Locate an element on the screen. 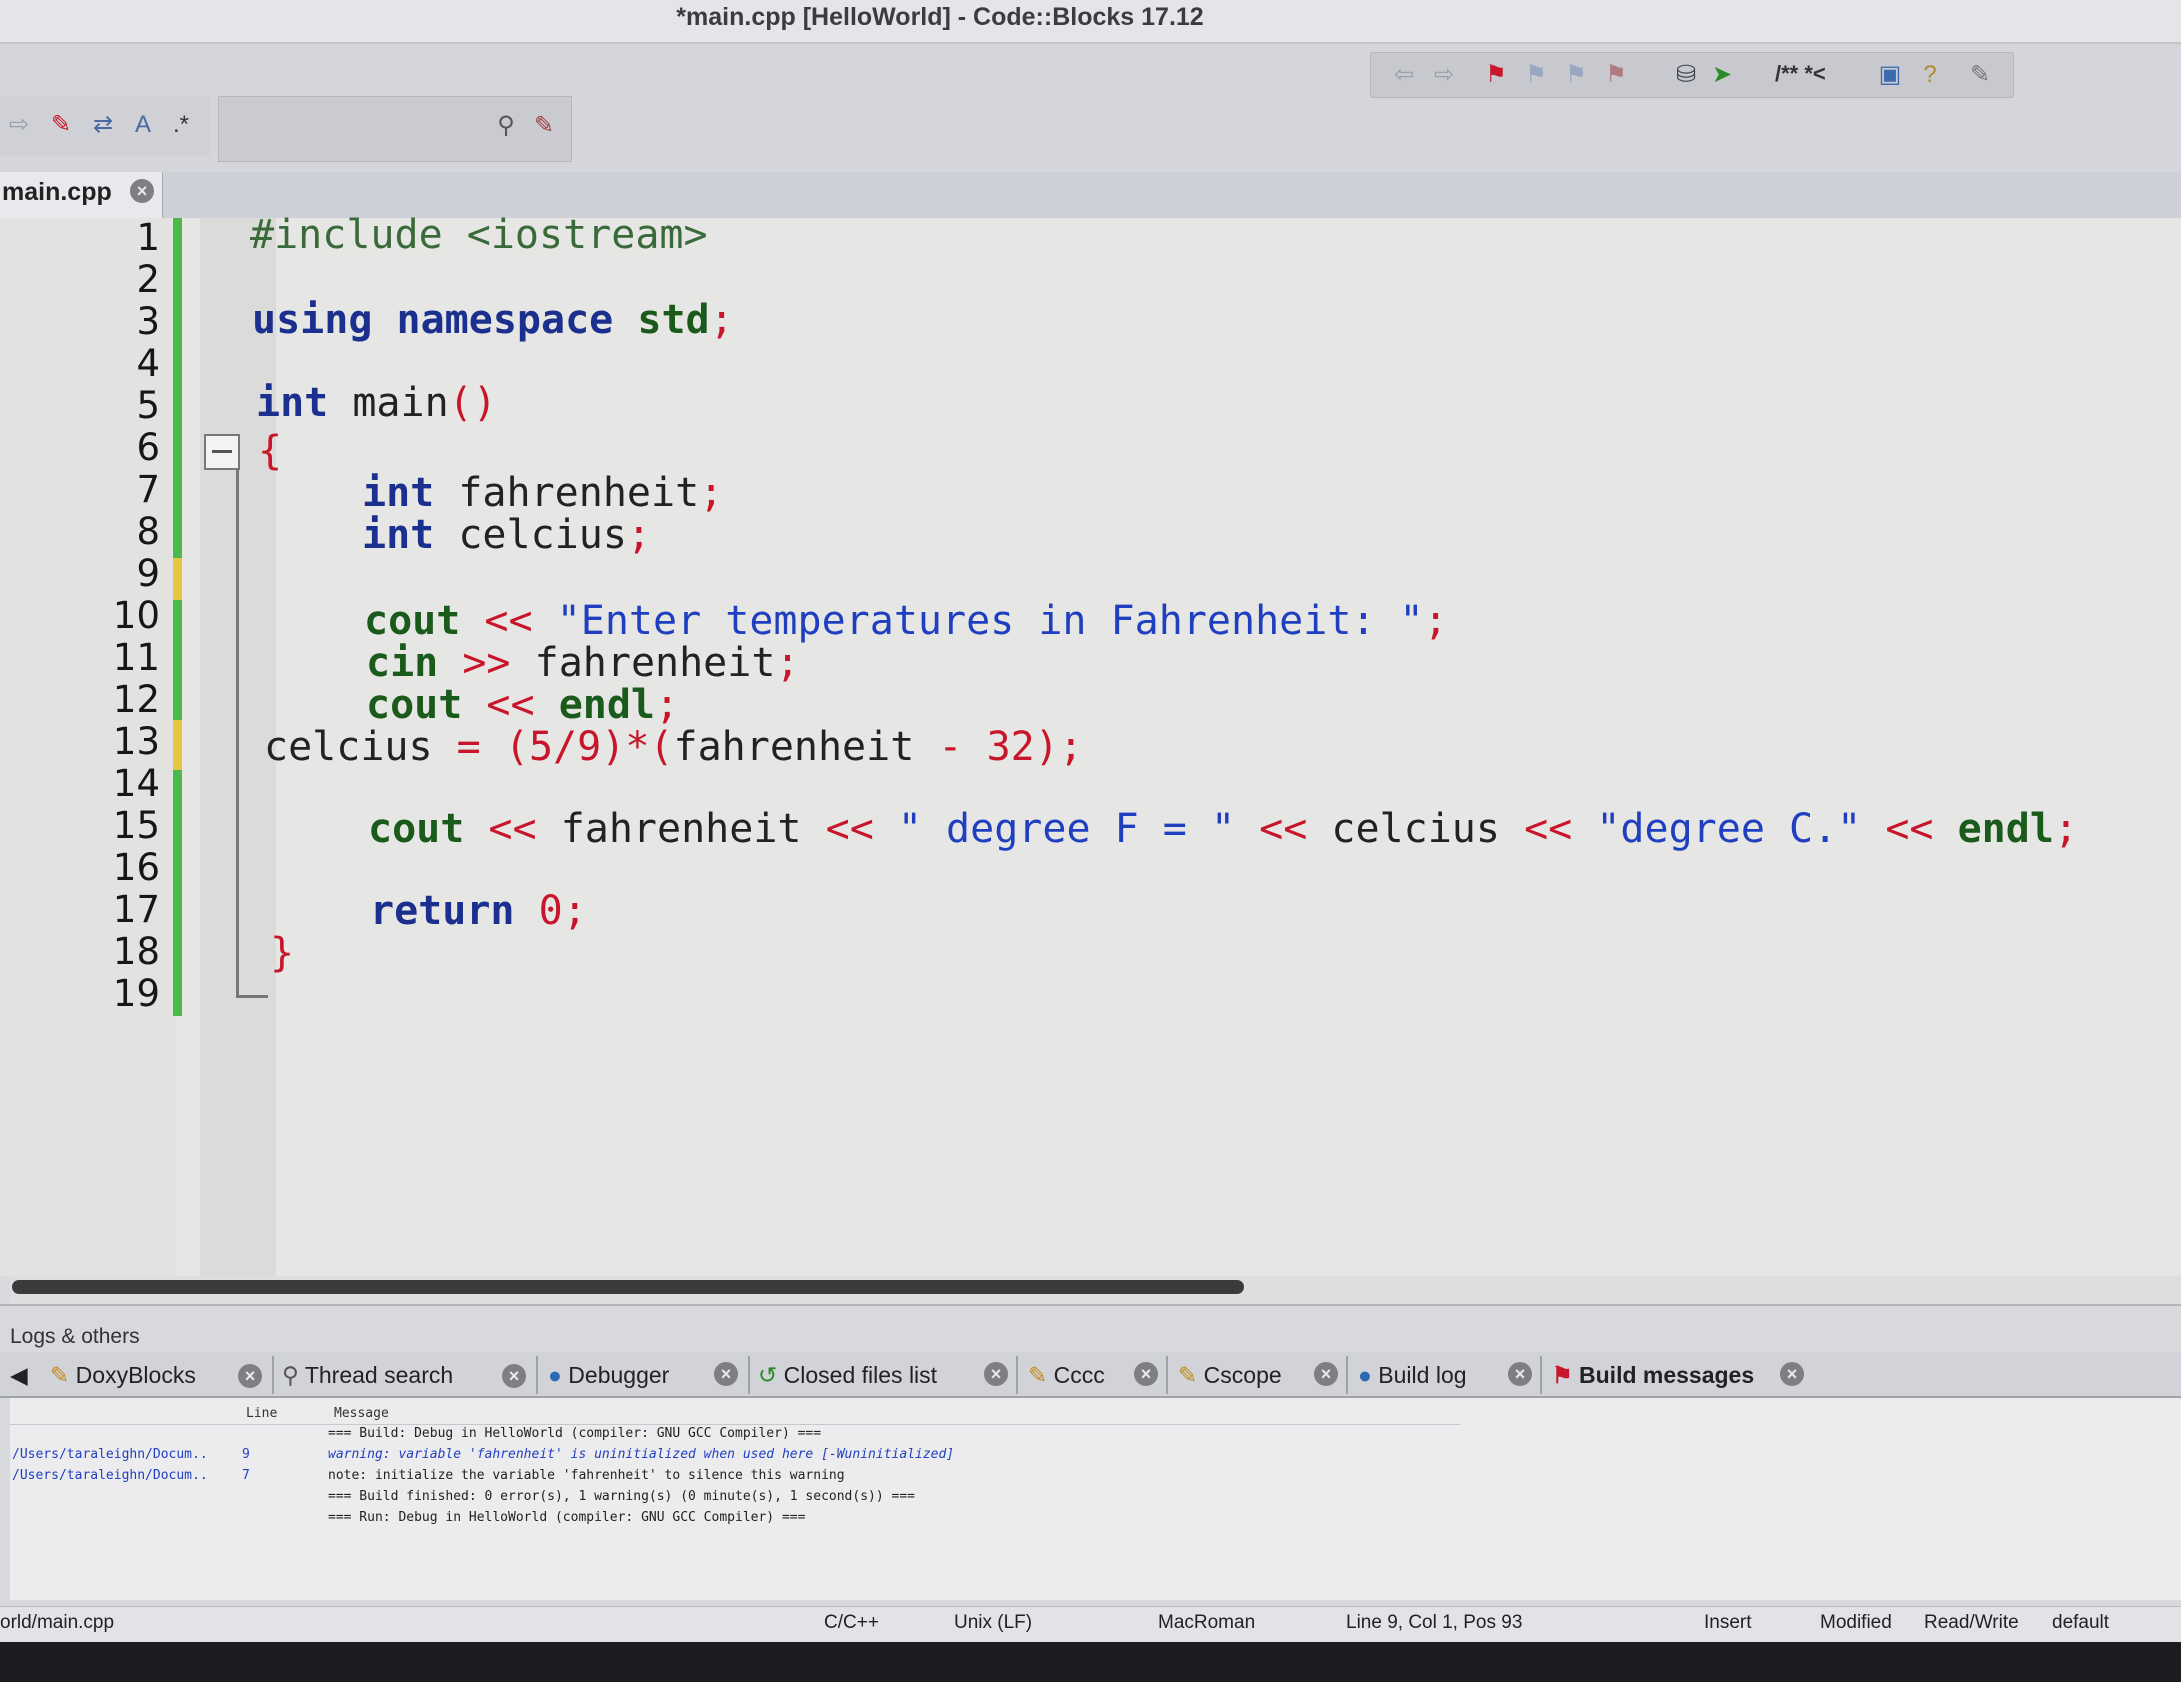  run-icon: ➤ is located at coordinates (1722, 75).